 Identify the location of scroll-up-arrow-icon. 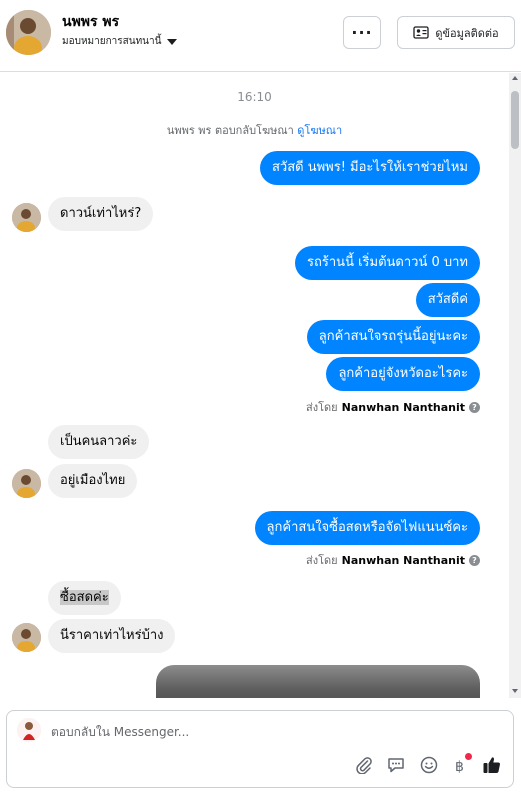
(515, 78).